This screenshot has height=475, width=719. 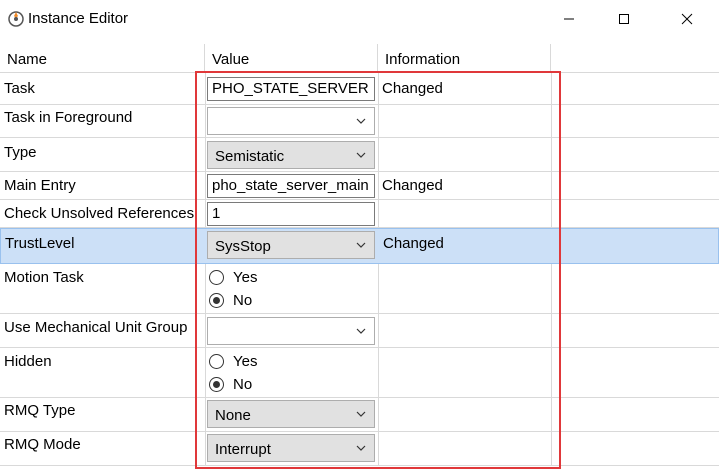 I want to click on minimize-button, so click(x=569, y=19).